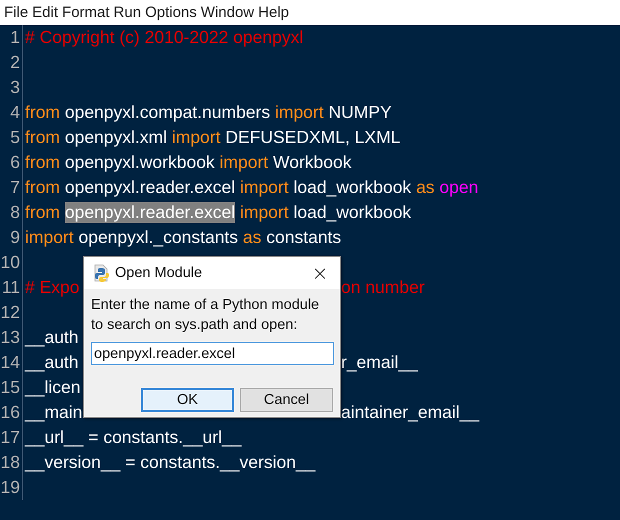  I want to click on prompt-text: to search on sys.path and open:, so click(194, 325).